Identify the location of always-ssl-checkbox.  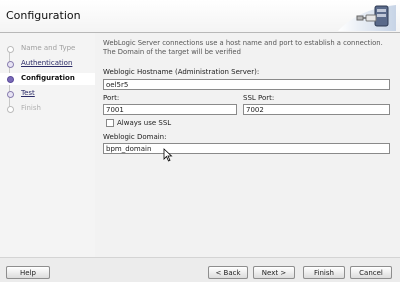
(110, 123).